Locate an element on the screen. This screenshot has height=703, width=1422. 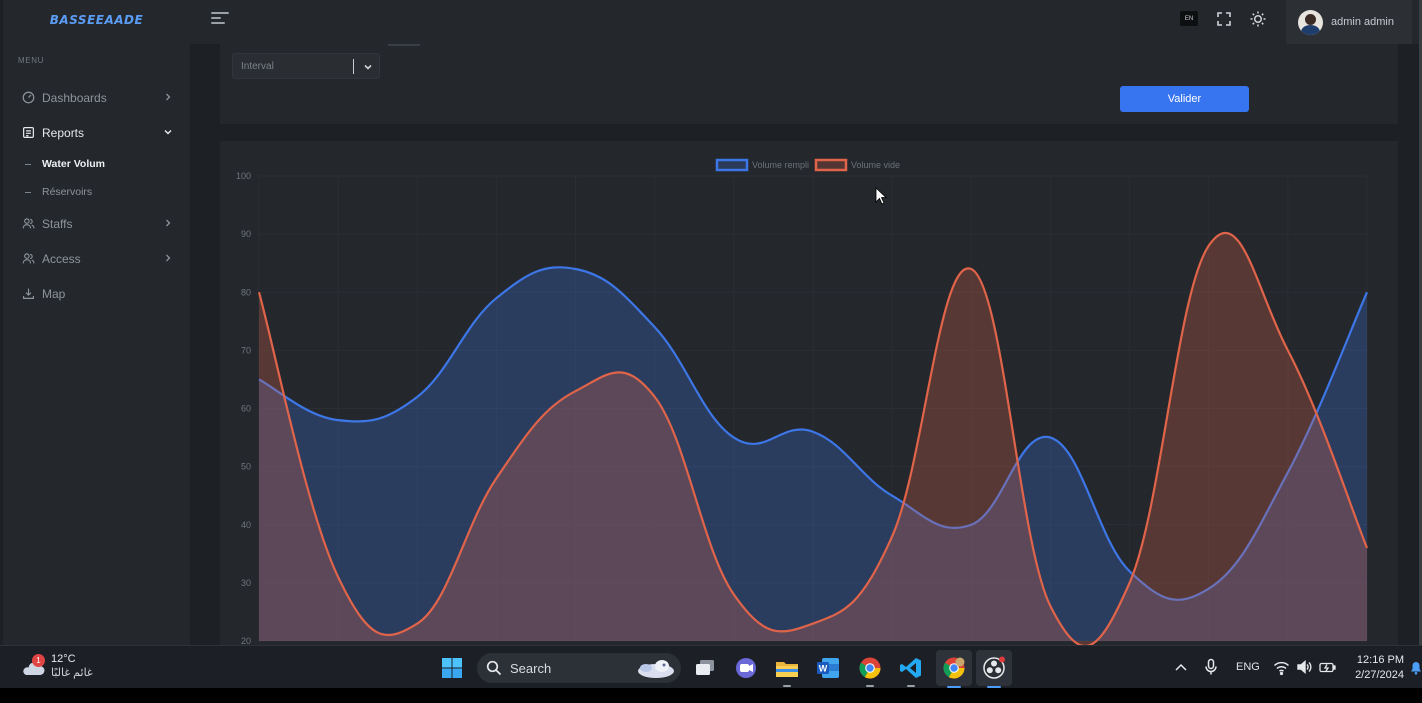
y-tick-label: 70 is located at coordinates (246, 350).